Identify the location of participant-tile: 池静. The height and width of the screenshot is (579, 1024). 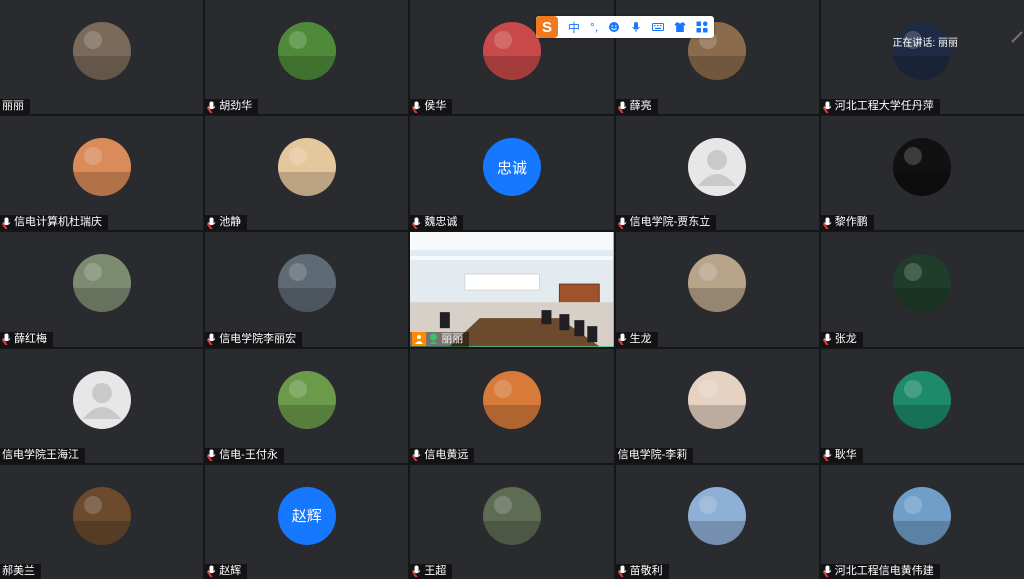
(307, 173).